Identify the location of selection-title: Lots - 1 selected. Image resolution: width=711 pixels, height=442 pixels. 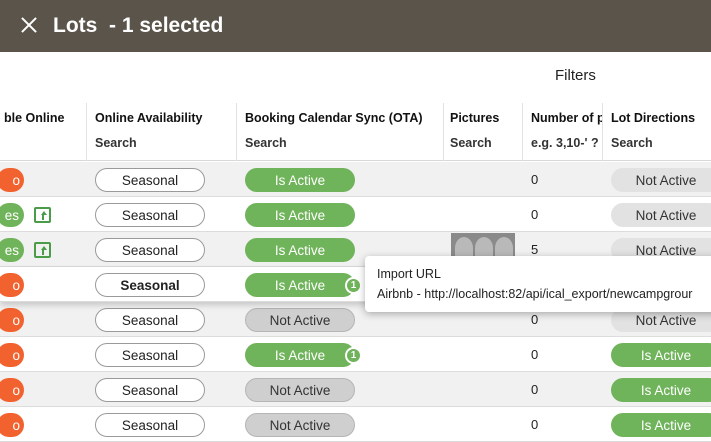
(138, 25).